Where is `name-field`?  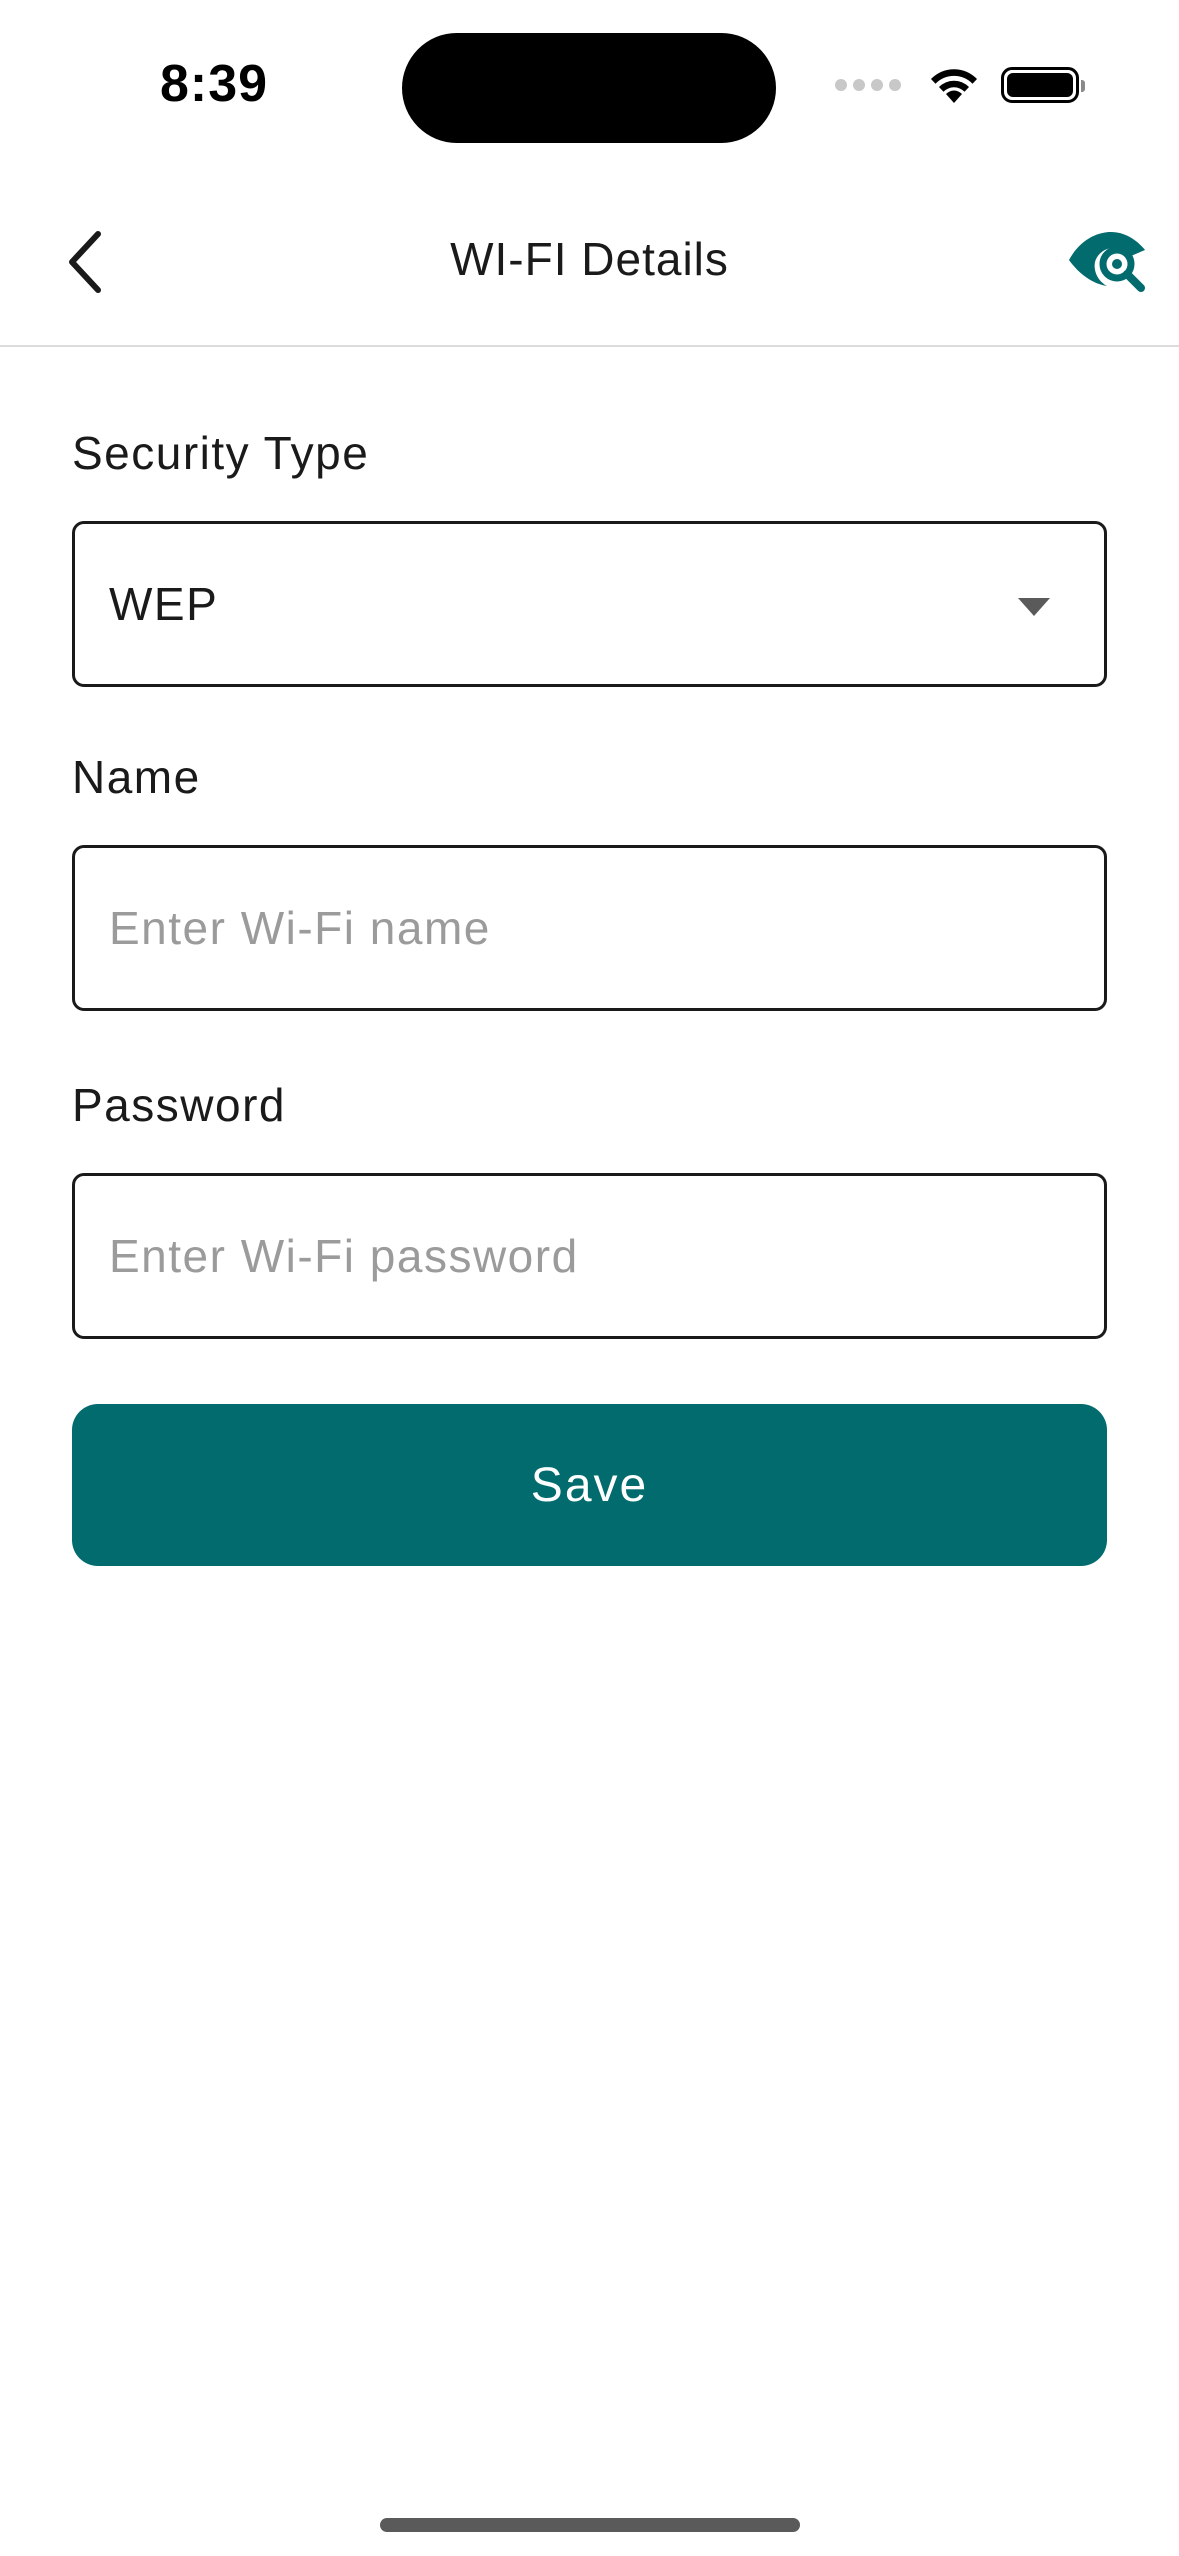
name-field is located at coordinates (589, 928).